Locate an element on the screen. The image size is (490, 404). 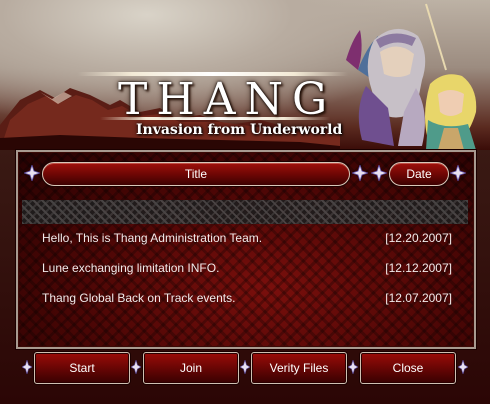
news-date: [12.12.2007] is located at coordinates (418, 268).